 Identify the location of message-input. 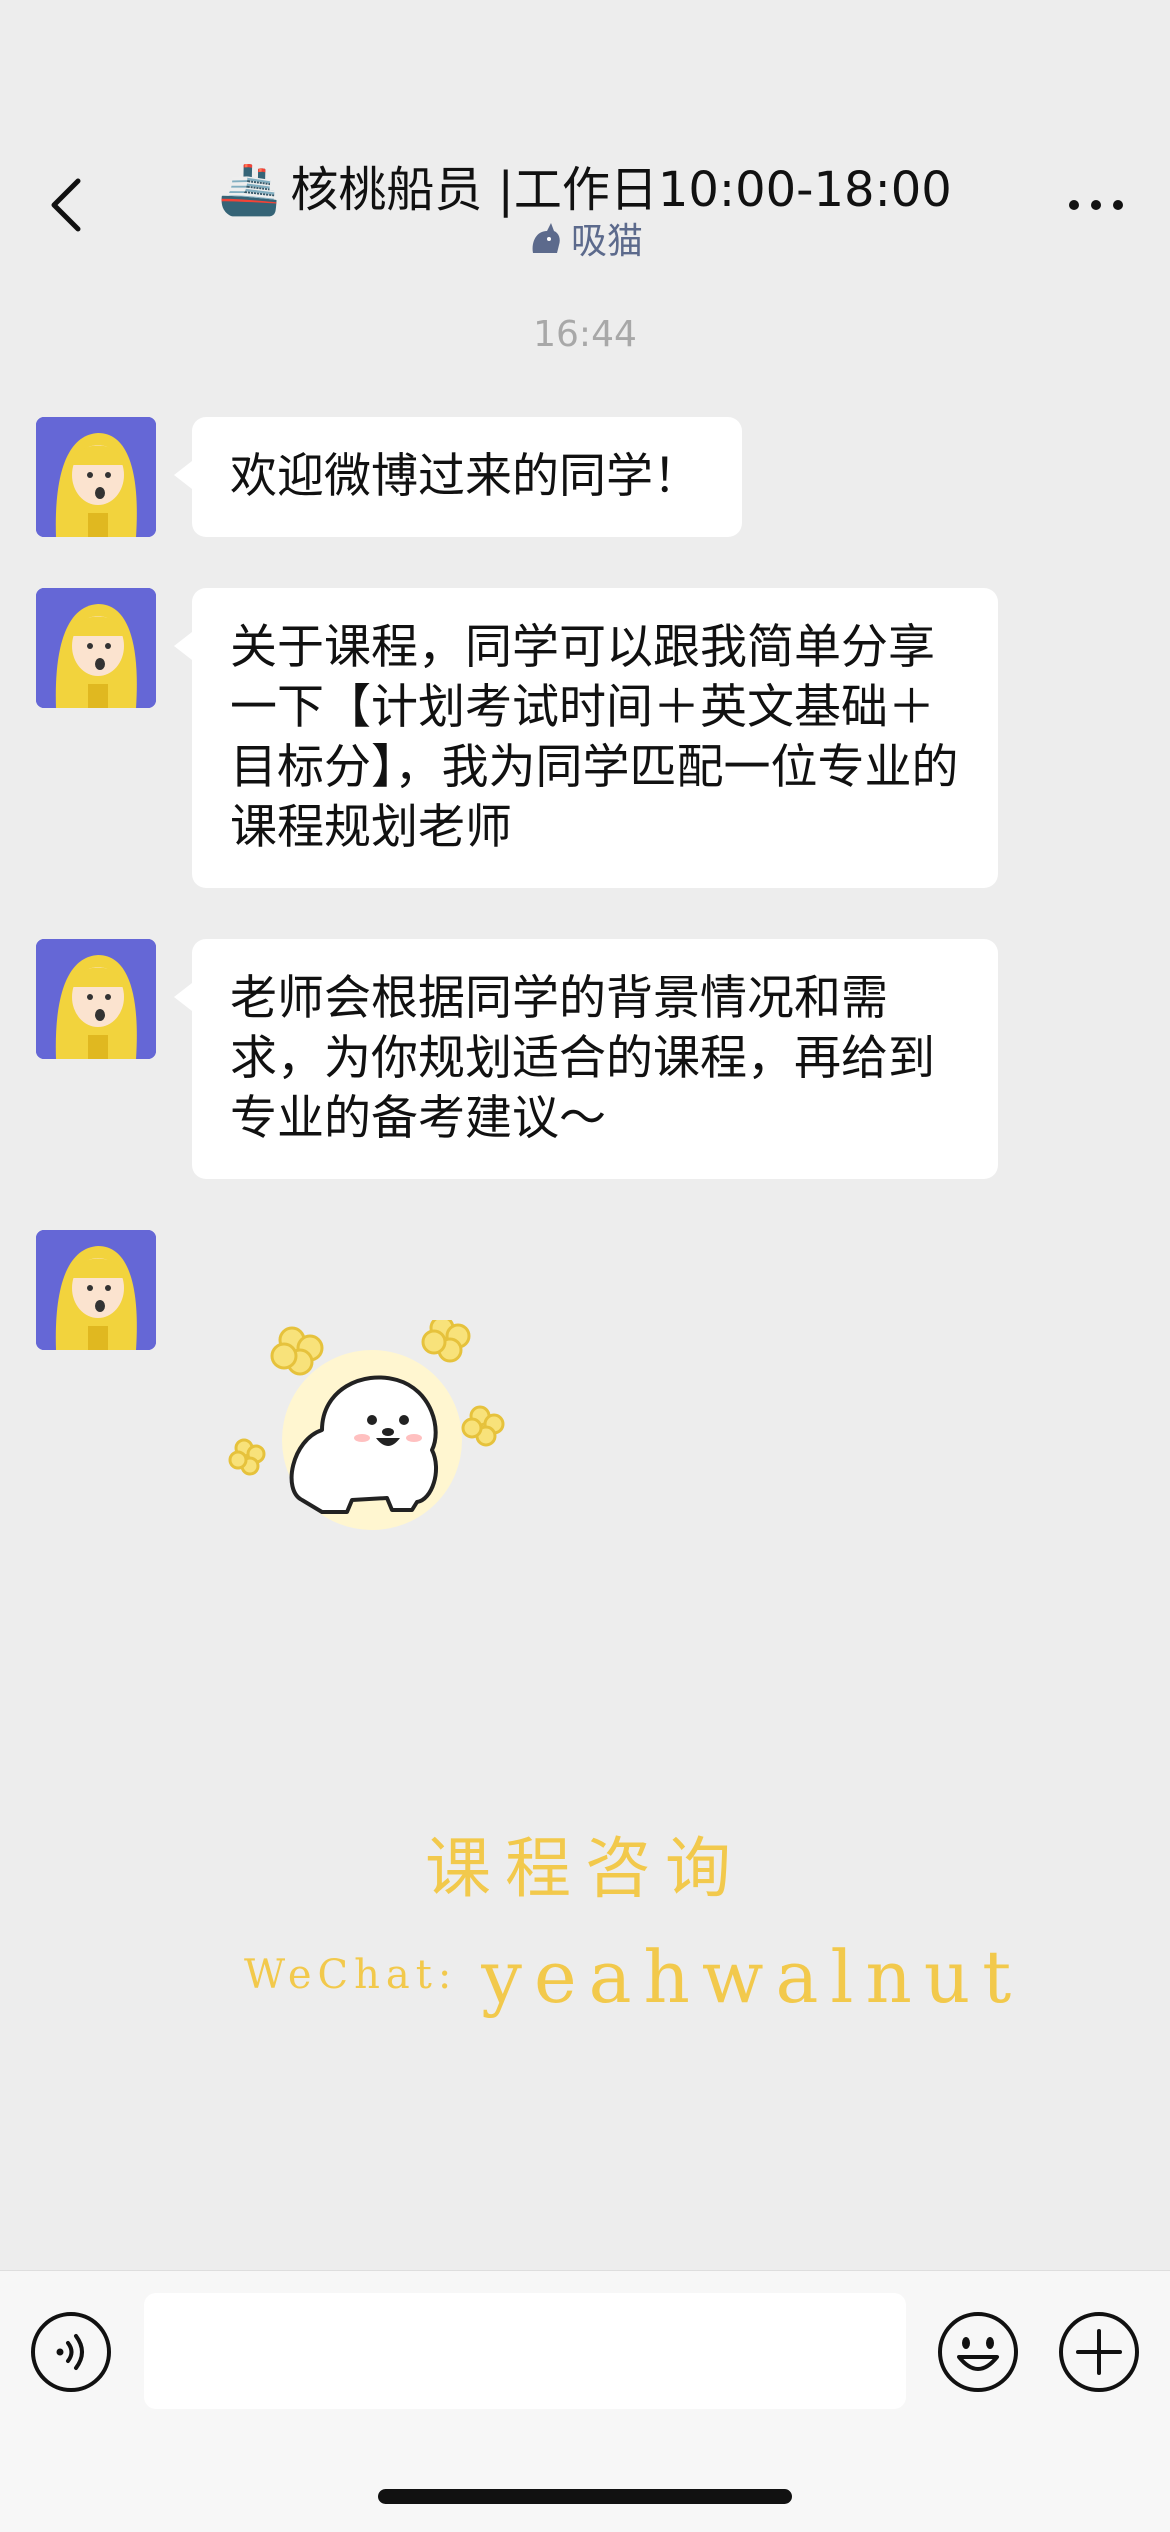
(525, 2351).